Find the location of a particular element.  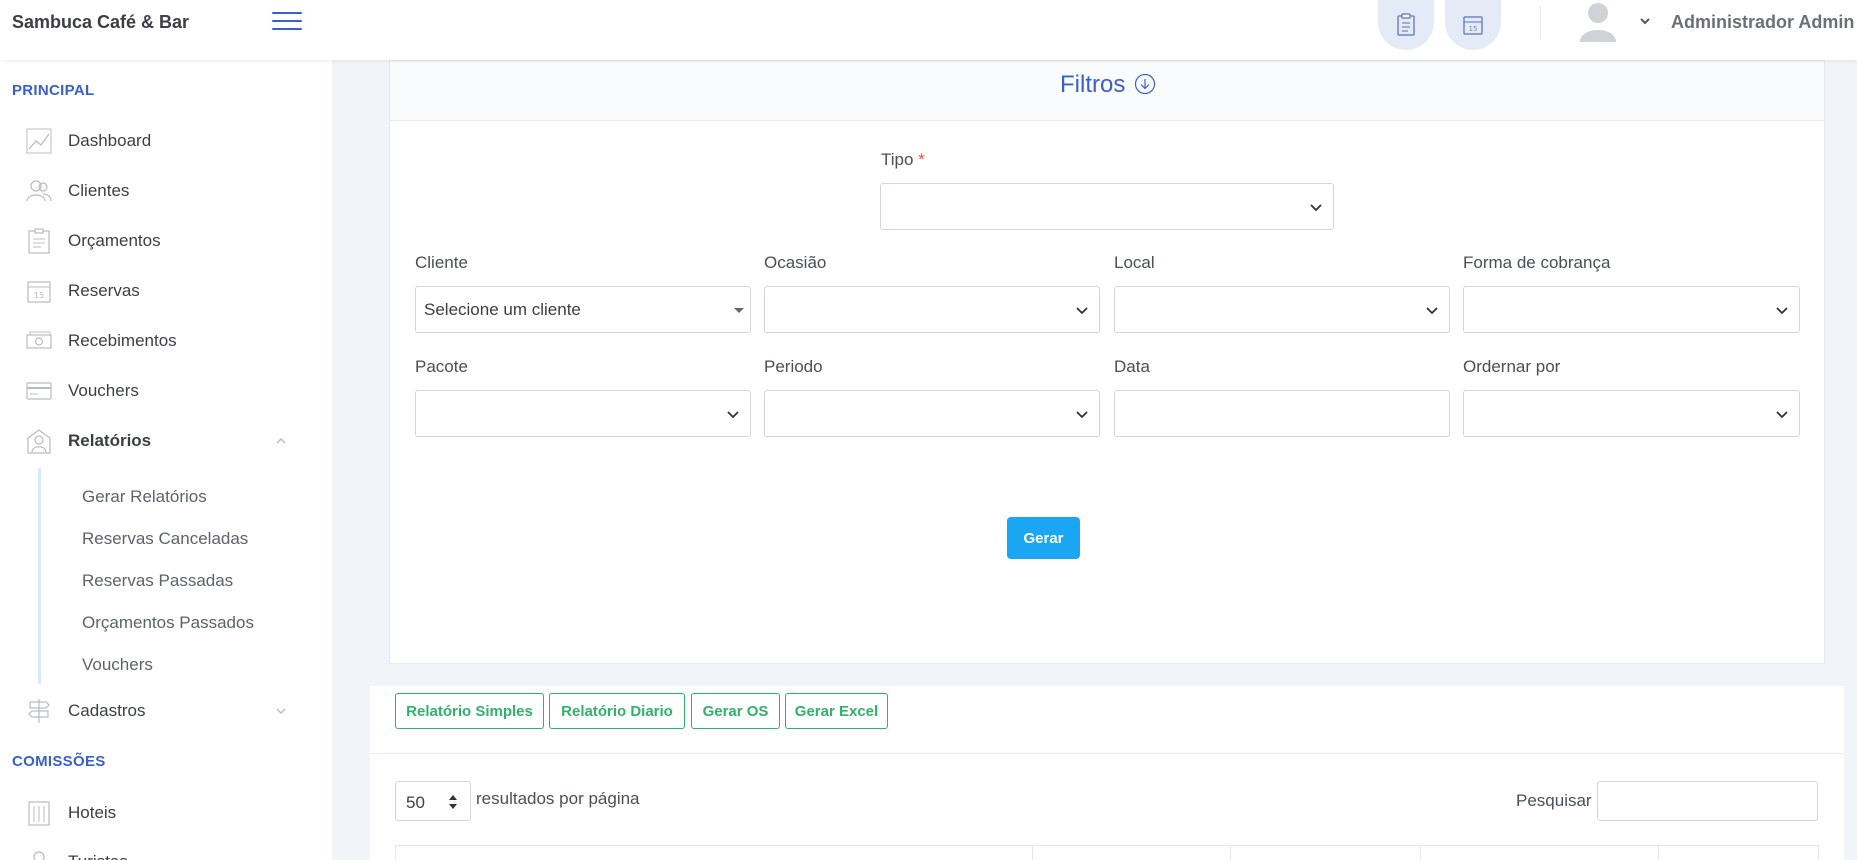

clipboard-shortcut-button is located at coordinates (1406, 25).